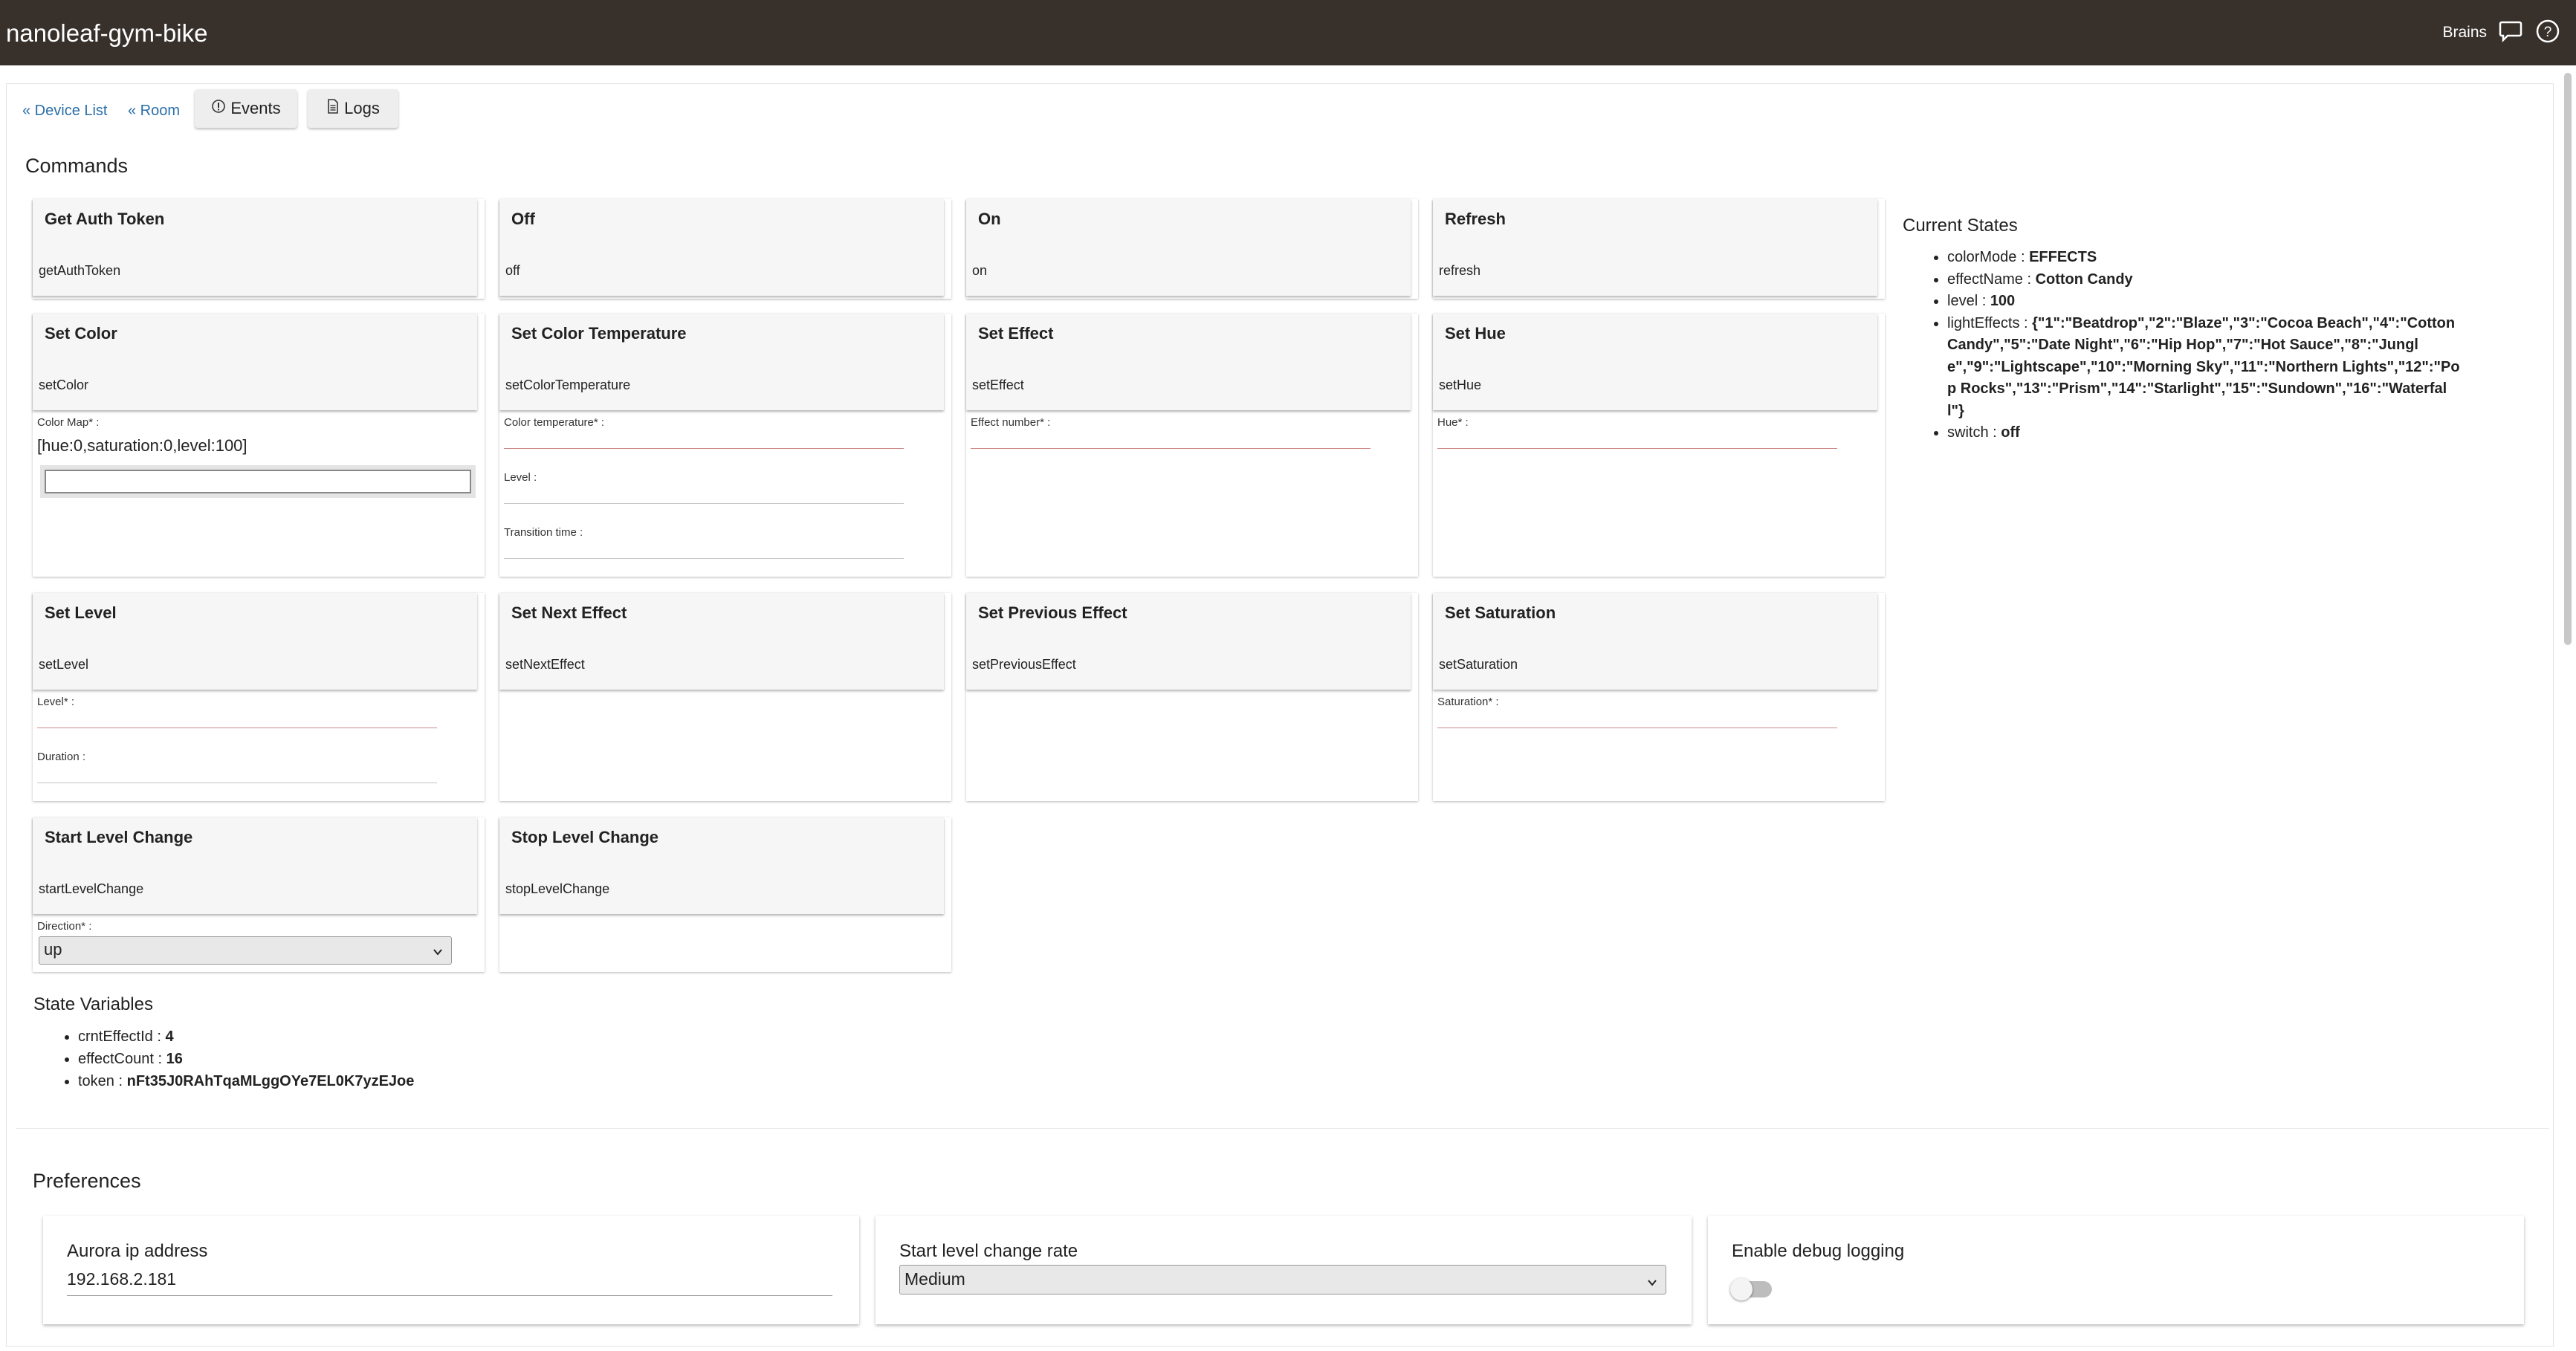 Image resolution: width=2576 pixels, height=1351 pixels. I want to click on page-scrollbar, so click(2568, 359).